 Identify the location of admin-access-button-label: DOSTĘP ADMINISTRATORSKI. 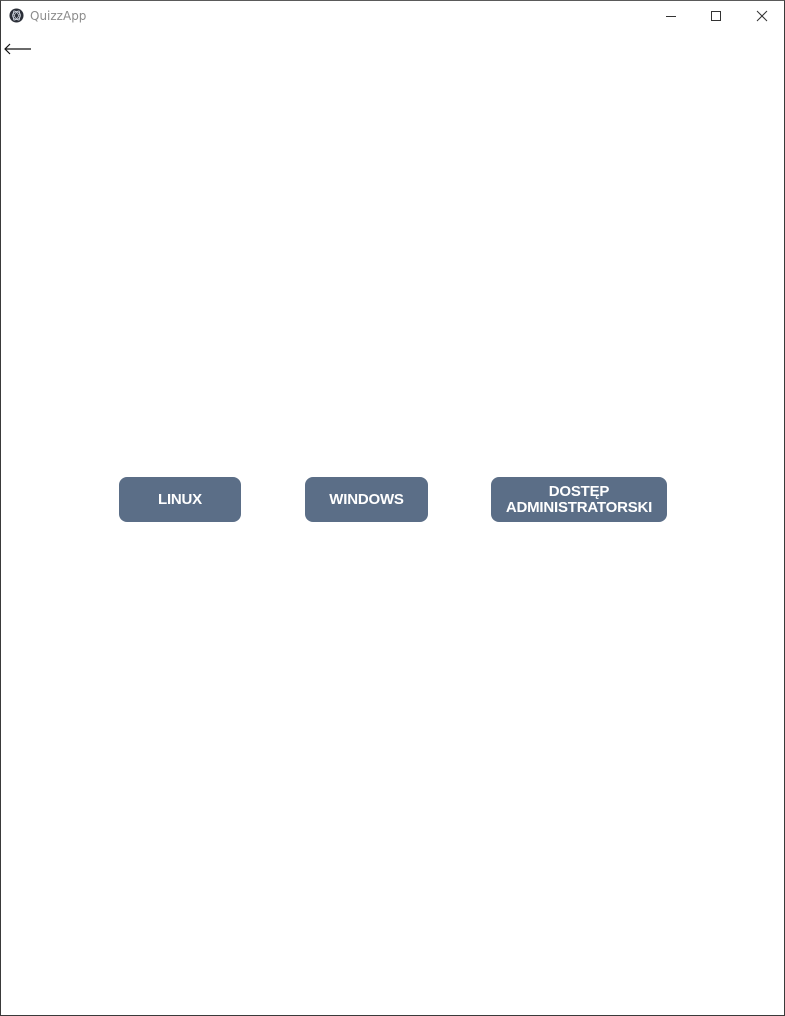
(579, 499).